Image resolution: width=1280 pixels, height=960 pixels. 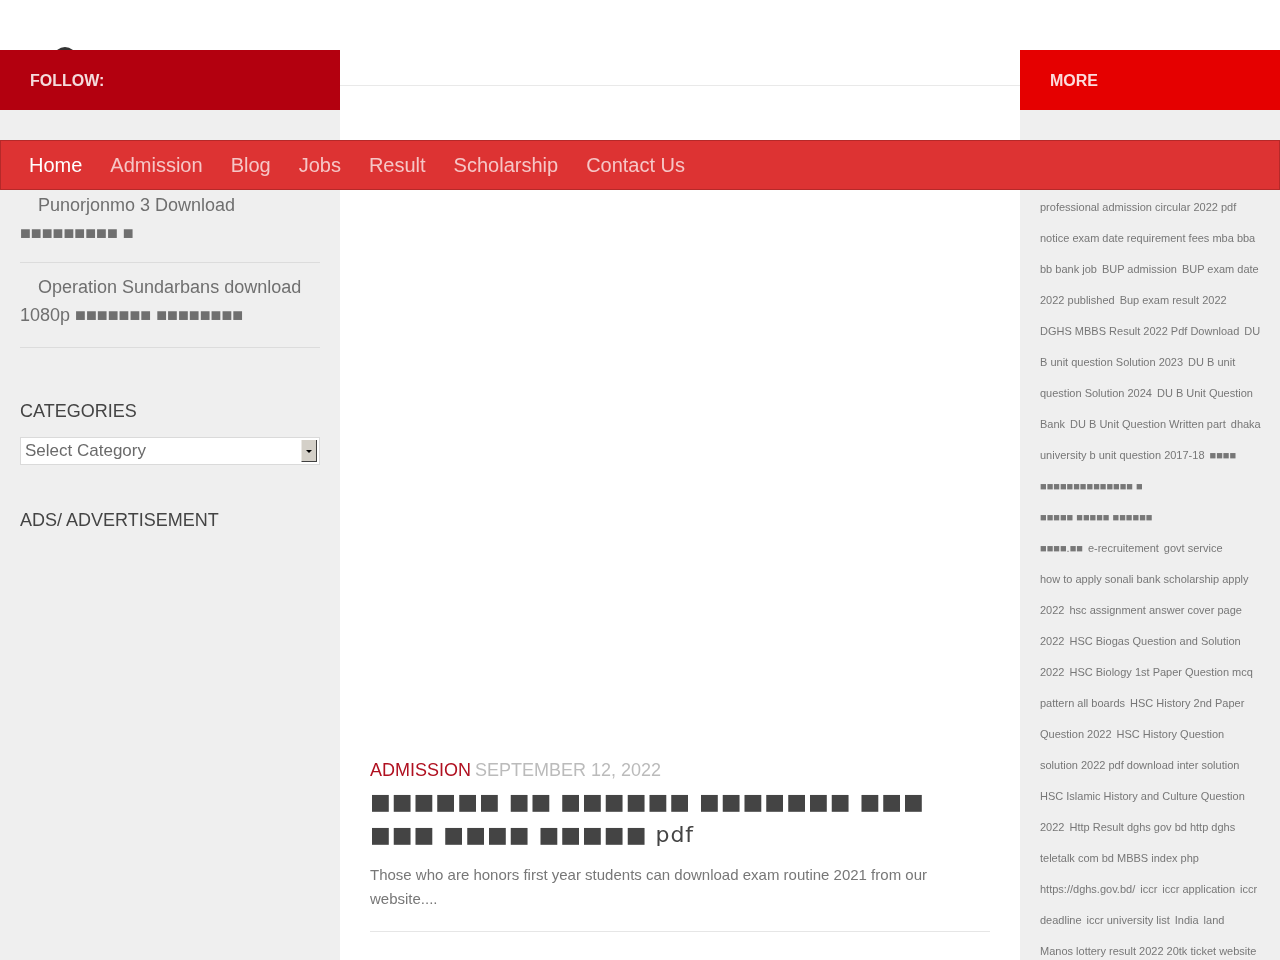 What do you see at coordinates (1082, 703) in the screenshot?
I see `tag-link: pattern all boards` at bounding box center [1082, 703].